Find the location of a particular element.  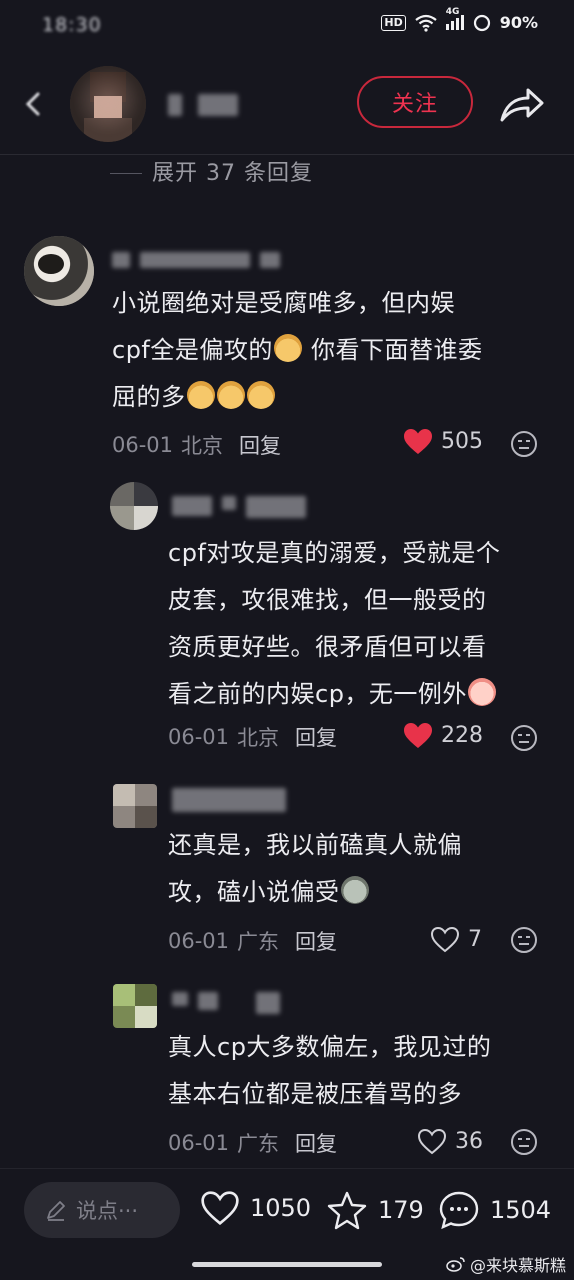

like-button: 505 is located at coordinates (443, 441).